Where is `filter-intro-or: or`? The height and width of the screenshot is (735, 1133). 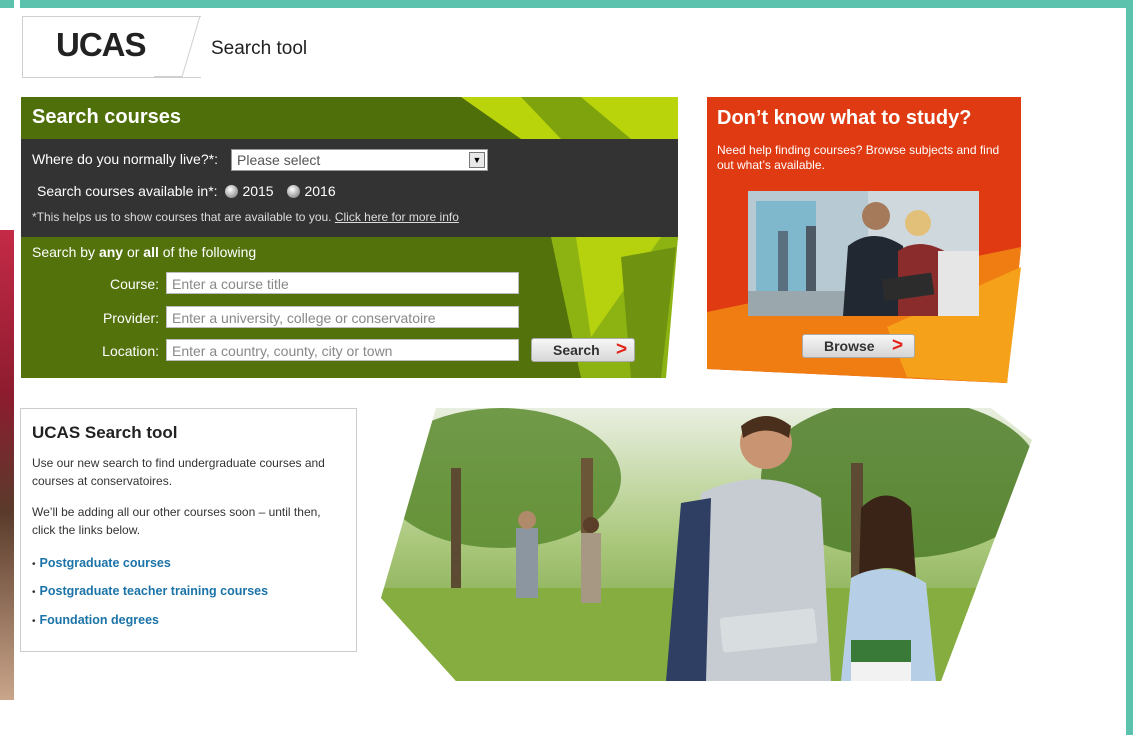 filter-intro-or: or is located at coordinates (133, 252).